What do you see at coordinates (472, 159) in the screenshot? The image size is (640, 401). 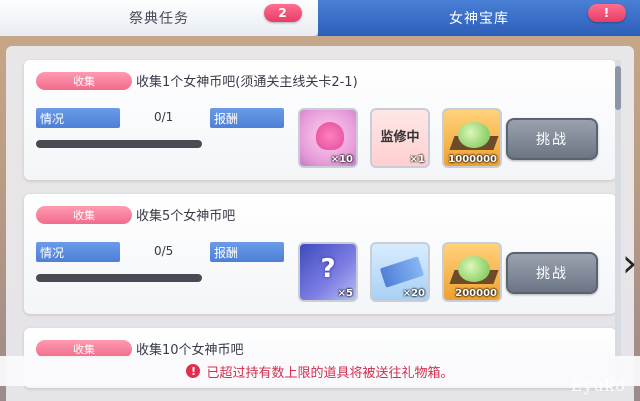 I see `reward-count: 1000000` at bounding box center [472, 159].